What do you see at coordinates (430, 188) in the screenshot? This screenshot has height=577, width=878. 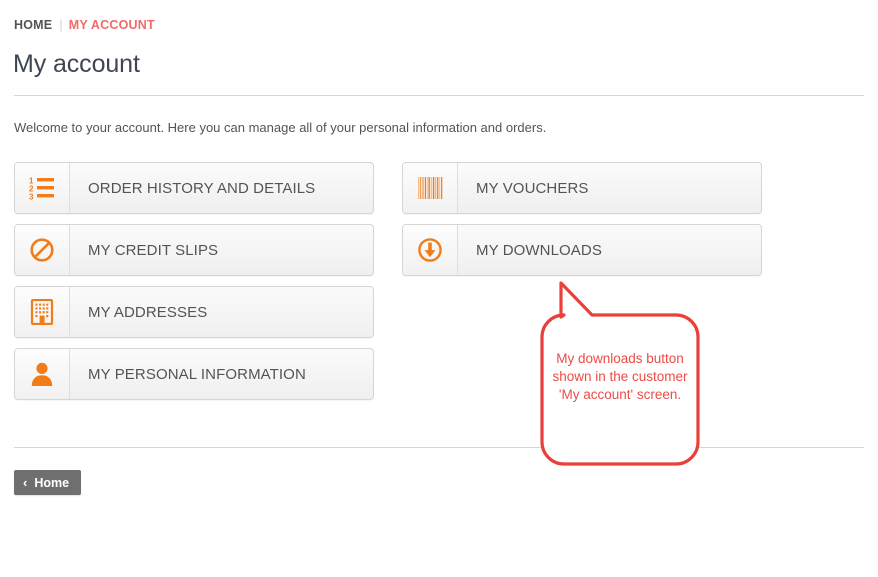 I see `barcode-icon` at bounding box center [430, 188].